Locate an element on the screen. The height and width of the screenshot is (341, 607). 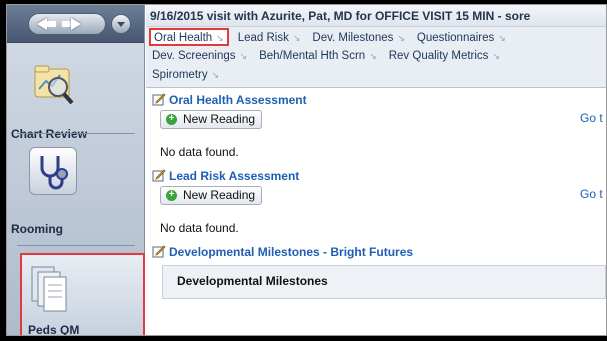
chart-review-icon is located at coordinates (53, 85).